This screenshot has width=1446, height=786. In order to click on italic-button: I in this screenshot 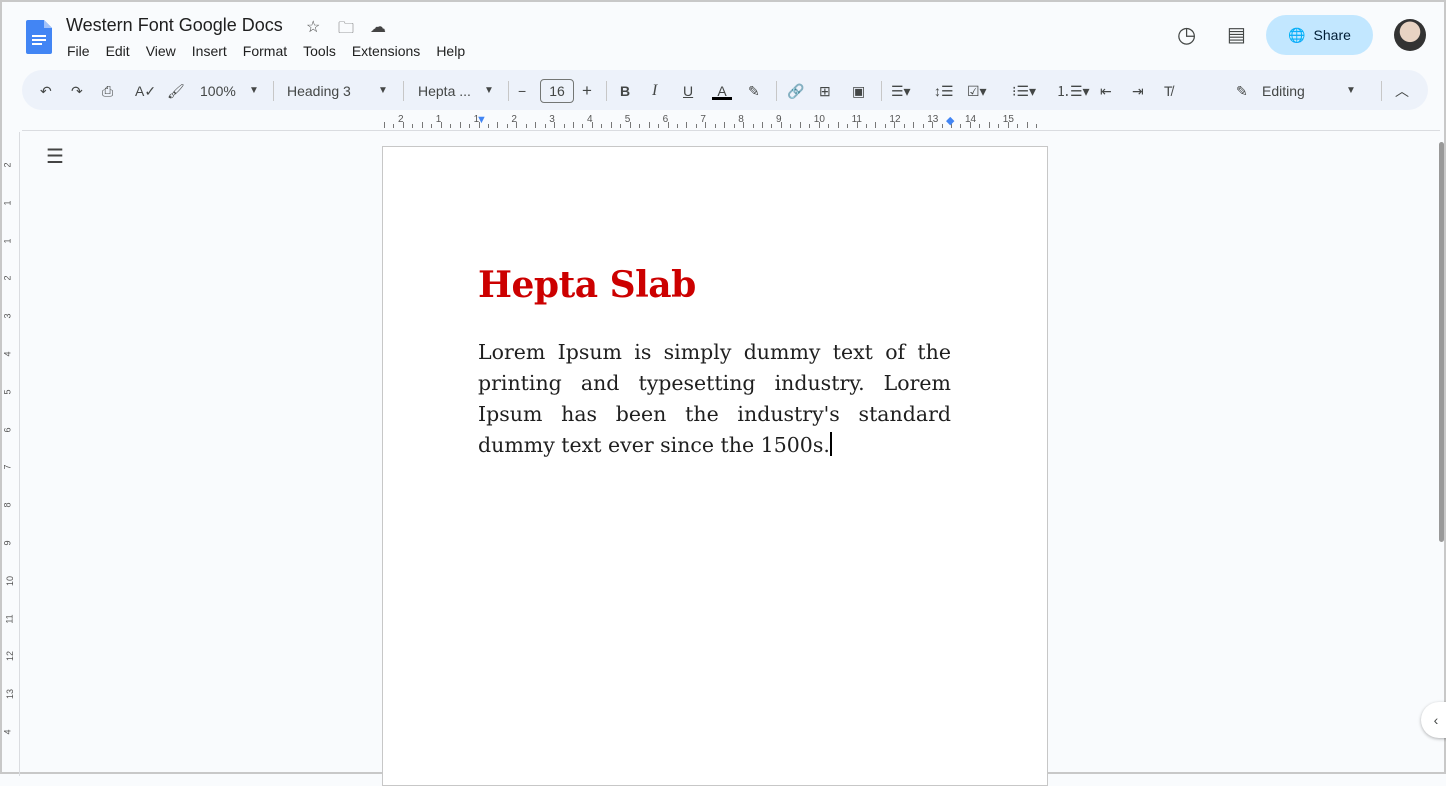, I will do `click(654, 91)`.